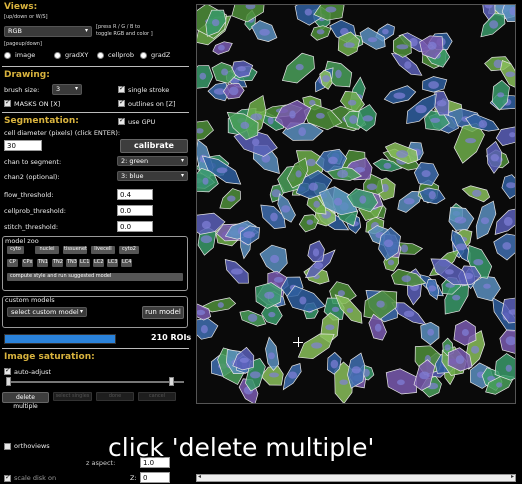 This screenshot has width=522, height=484. What do you see at coordinates (75, 250) in the screenshot?
I see `model-tissuenet-button: tissuenet` at bounding box center [75, 250].